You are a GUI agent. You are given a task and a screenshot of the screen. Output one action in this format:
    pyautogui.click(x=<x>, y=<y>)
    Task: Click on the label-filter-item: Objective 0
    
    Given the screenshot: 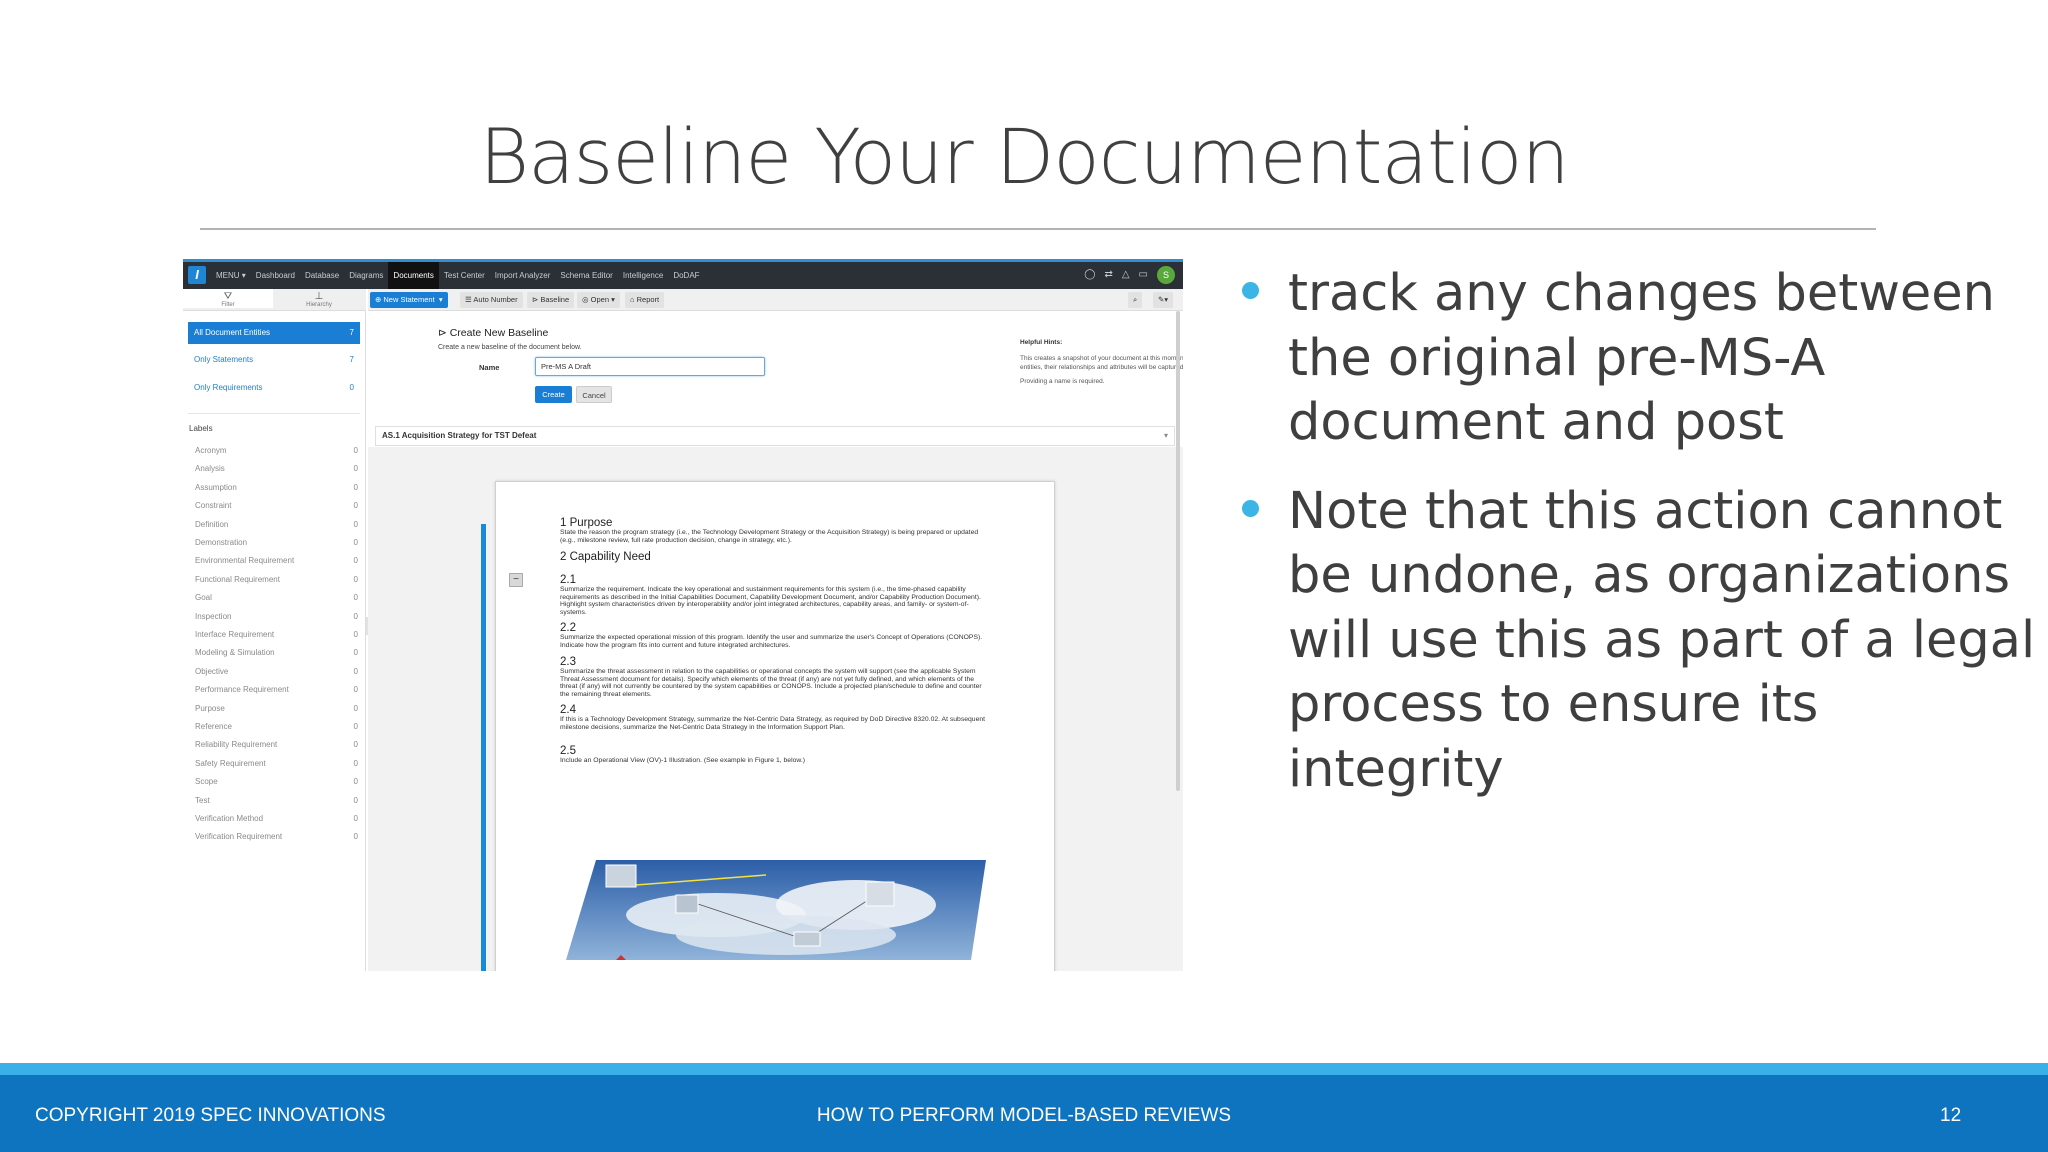 What is the action you would take?
    pyautogui.click(x=278, y=672)
    